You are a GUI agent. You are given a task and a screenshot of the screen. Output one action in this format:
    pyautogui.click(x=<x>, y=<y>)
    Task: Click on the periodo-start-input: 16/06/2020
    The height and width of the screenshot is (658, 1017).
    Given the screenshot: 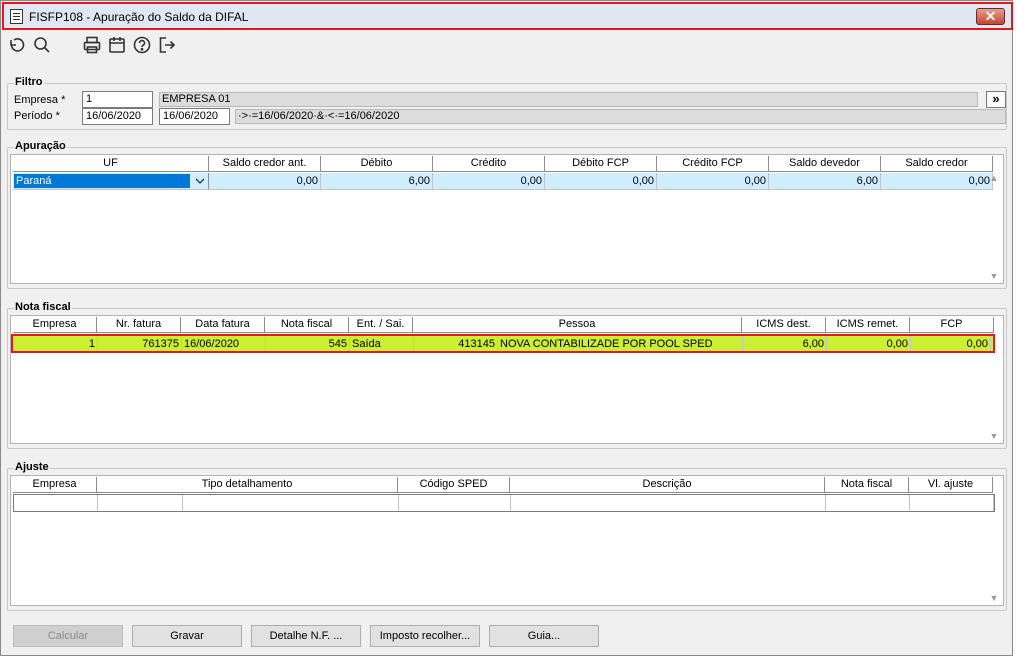 What is the action you would take?
    pyautogui.click(x=117, y=116)
    